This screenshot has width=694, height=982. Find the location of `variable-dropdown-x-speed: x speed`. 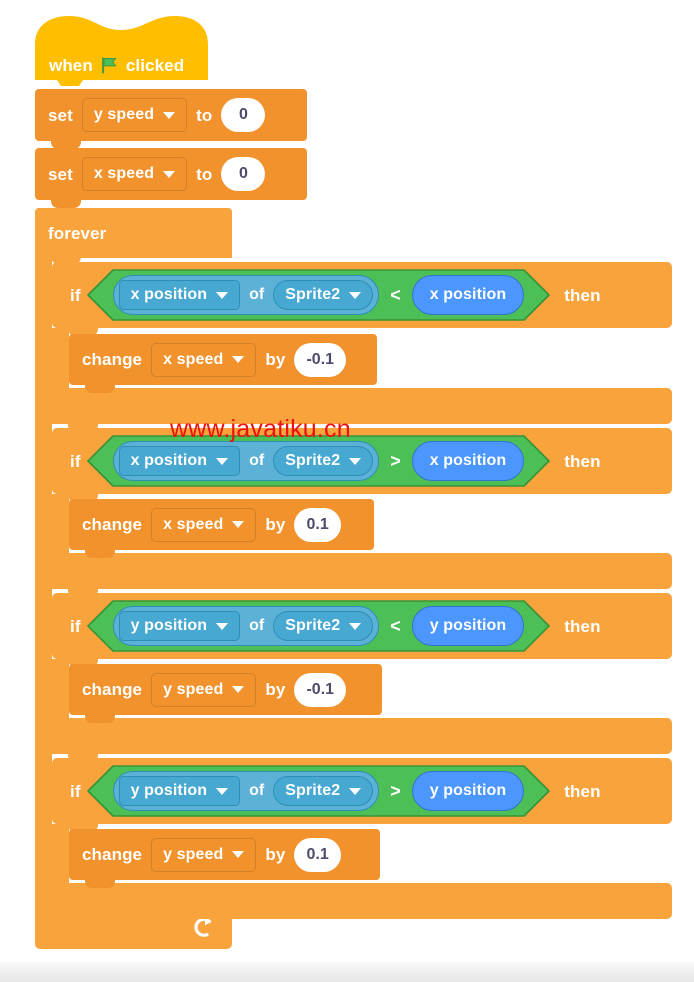

variable-dropdown-x-speed: x speed is located at coordinates (134, 174).